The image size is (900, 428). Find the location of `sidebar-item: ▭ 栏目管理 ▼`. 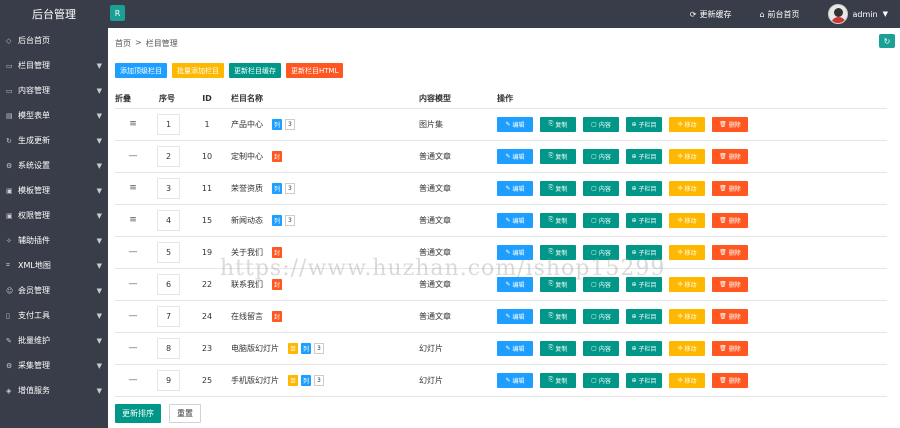

sidebar-item: ▭ 栏目管理 ▼ is located at coordinates (54, 65).